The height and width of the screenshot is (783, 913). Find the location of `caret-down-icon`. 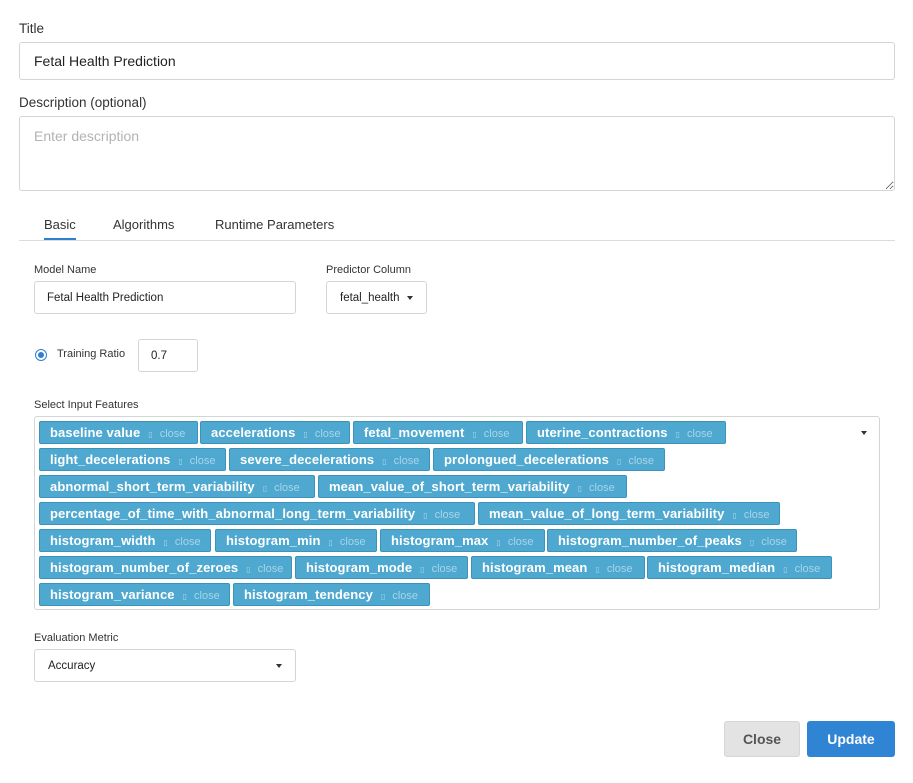

caret-down-icon is located at coordinates (864, 433).